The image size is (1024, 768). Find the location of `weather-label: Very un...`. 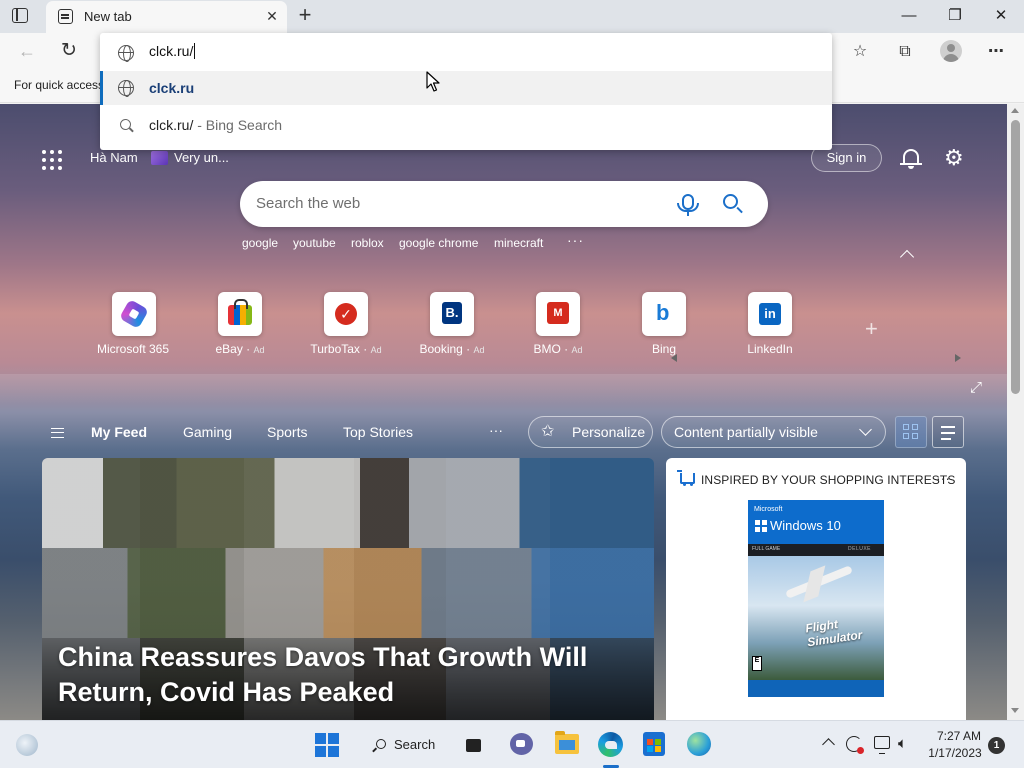

weather-label: Very un... is located at coordinates (201, 157).